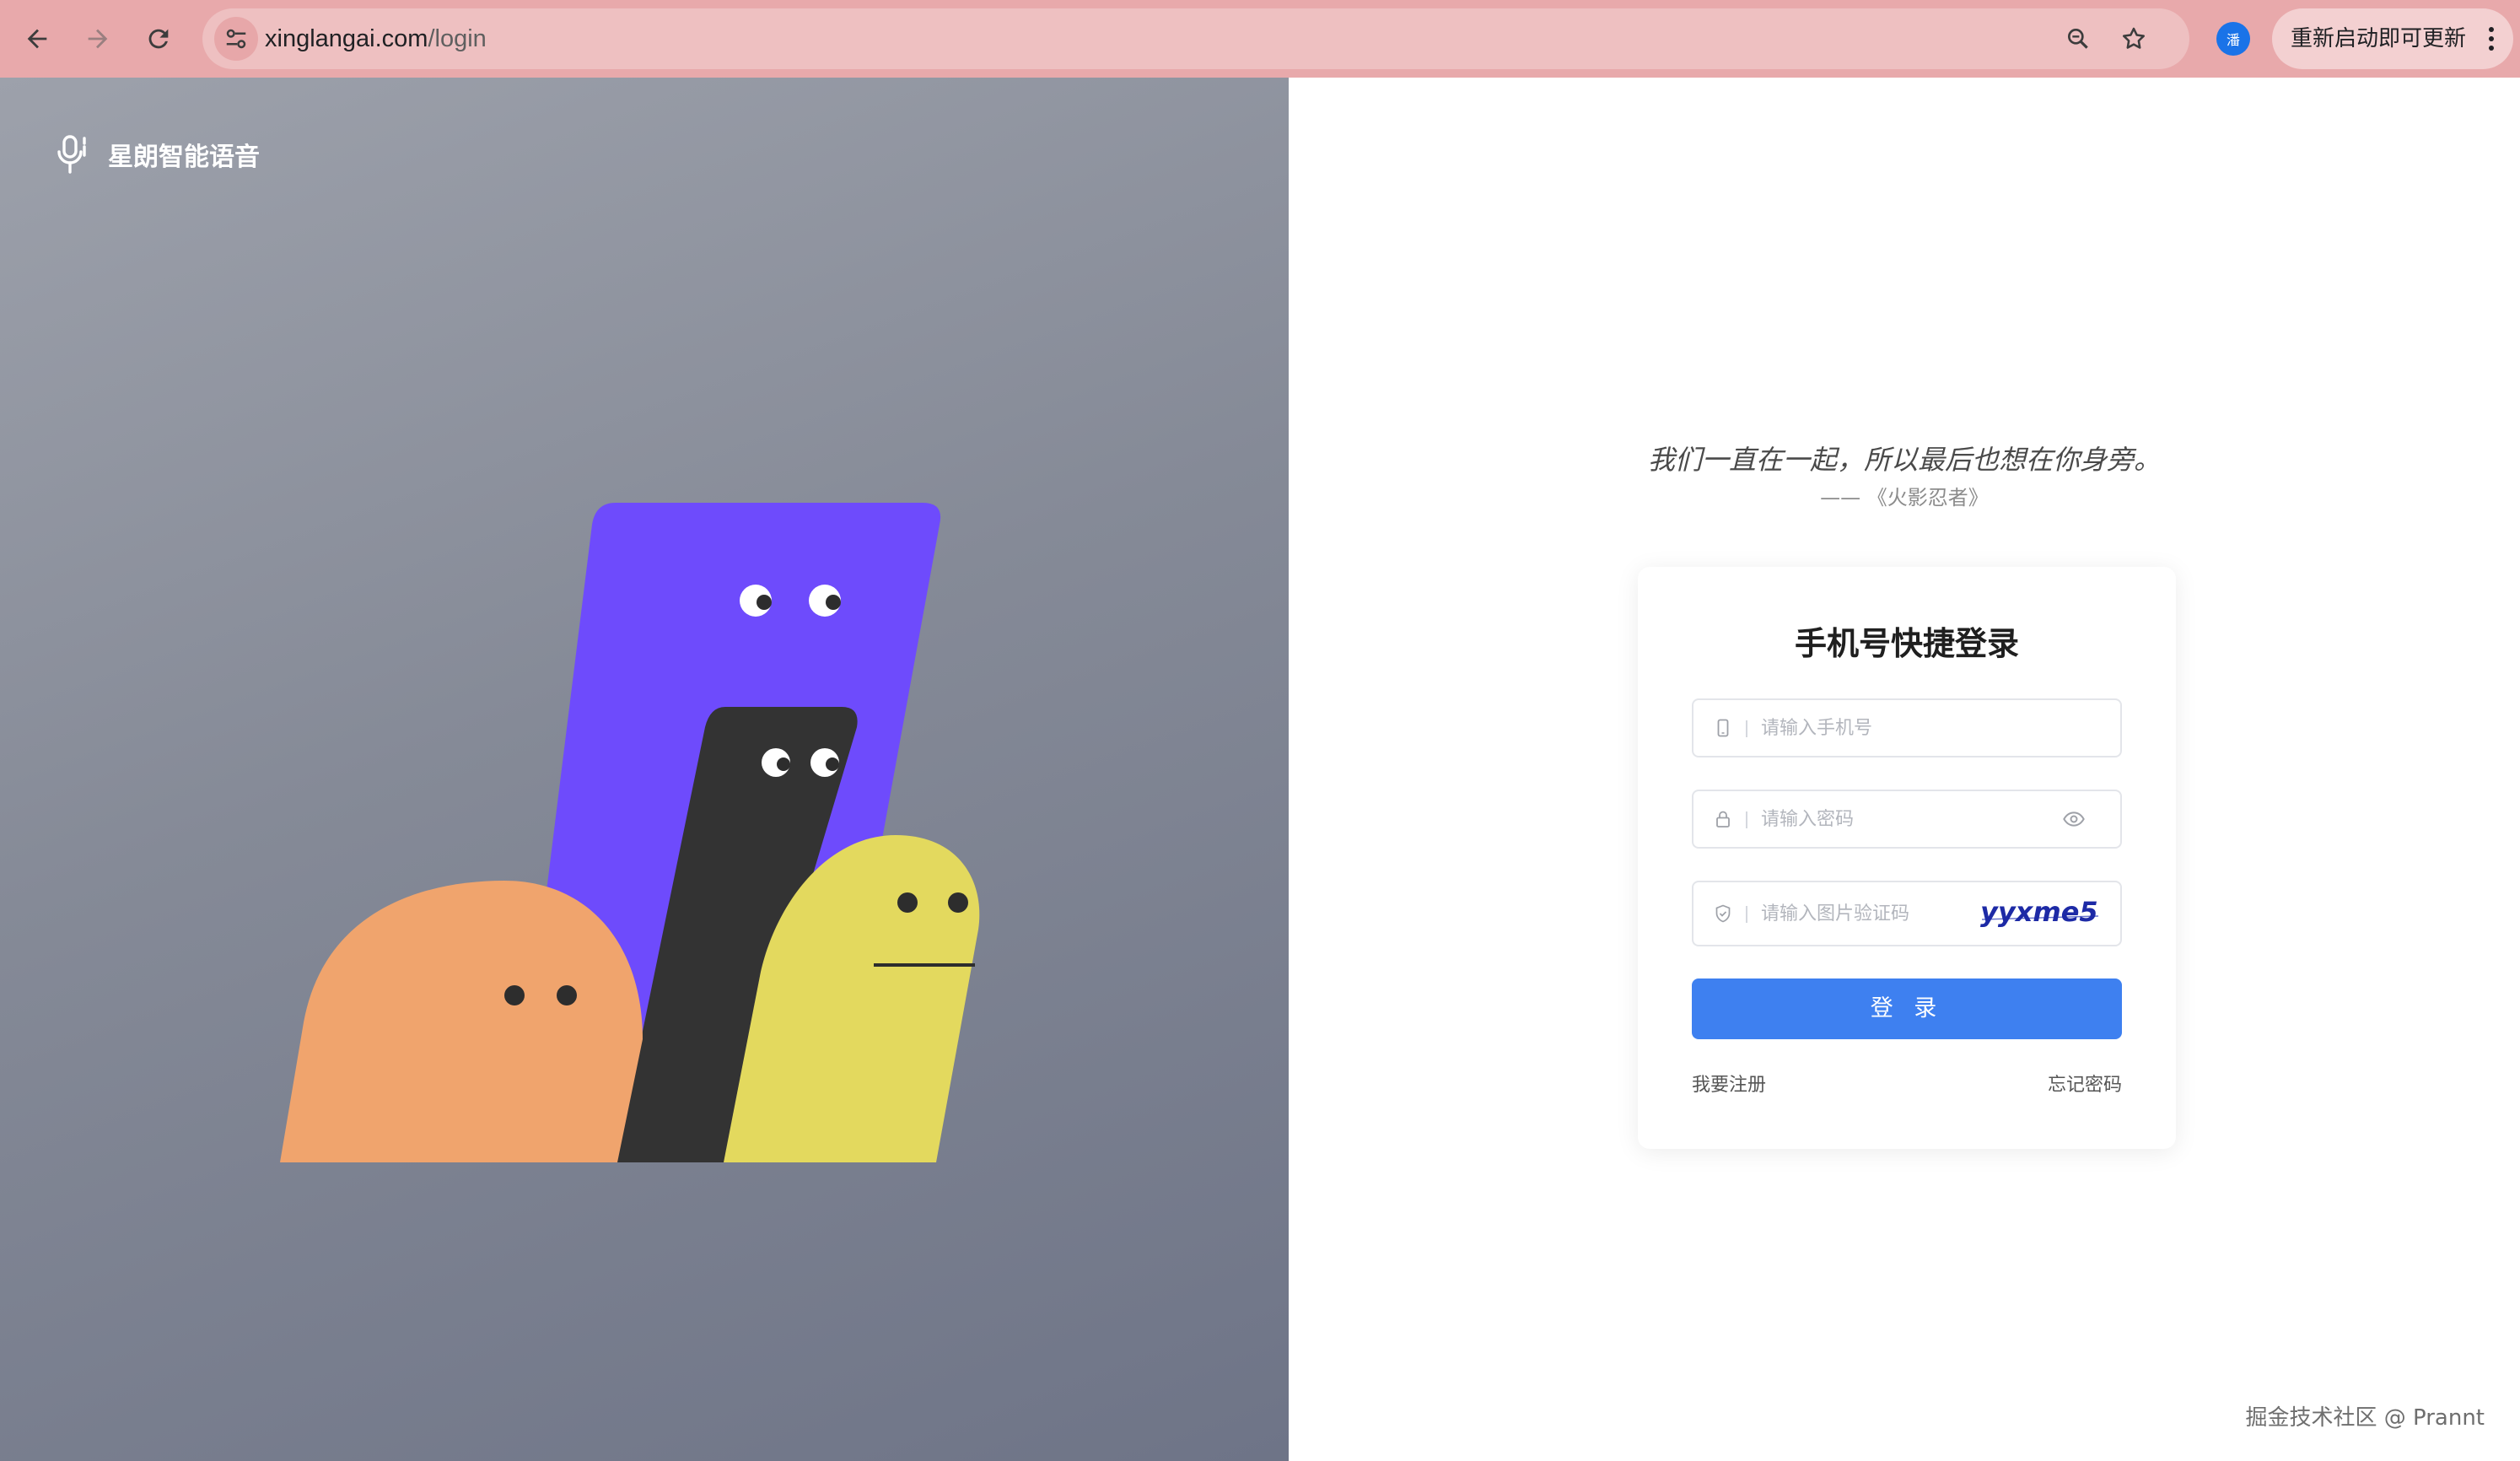 This screenshot has width=2520, height=1461. Describe the element at coordinates (2365, 1418) in the screenshot. I see `watermark-text: 掘金技术社区 @ Prannt` at that location.